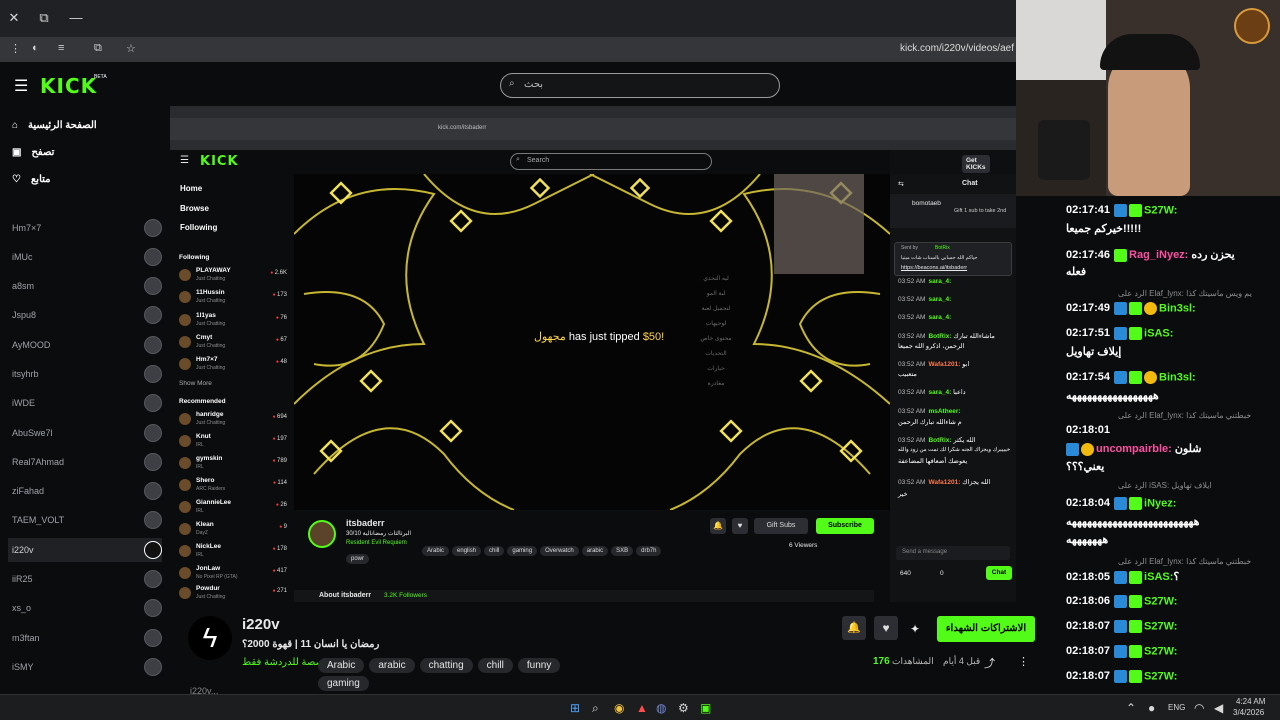 The image size is (1280, 720). What do you see at coordinates (901, 184) in the screenshot?
I see `inner-collapse-icon: ⇆` at bounding box center [901, 184].